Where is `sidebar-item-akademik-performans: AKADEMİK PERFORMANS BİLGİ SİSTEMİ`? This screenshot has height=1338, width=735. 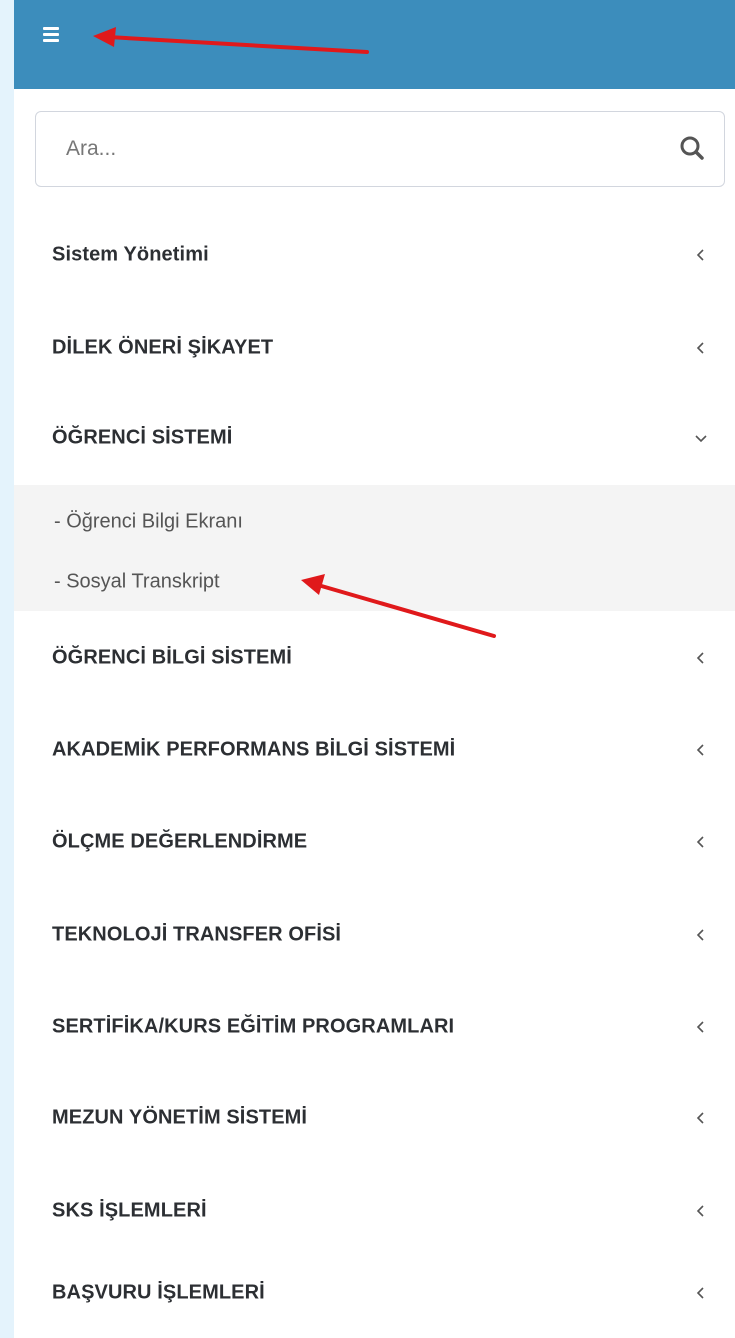
sidebar-item-akademik-performans: AKADEMİK PERFORMANS BİLGİ SİSTEMİ is located at coordinates (374, 750).